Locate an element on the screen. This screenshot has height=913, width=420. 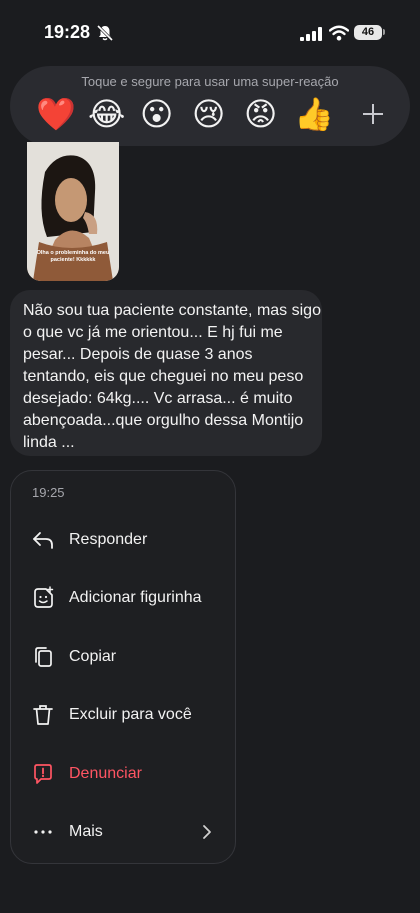
menu-label: Copiar is located at coordinates (93, 656).